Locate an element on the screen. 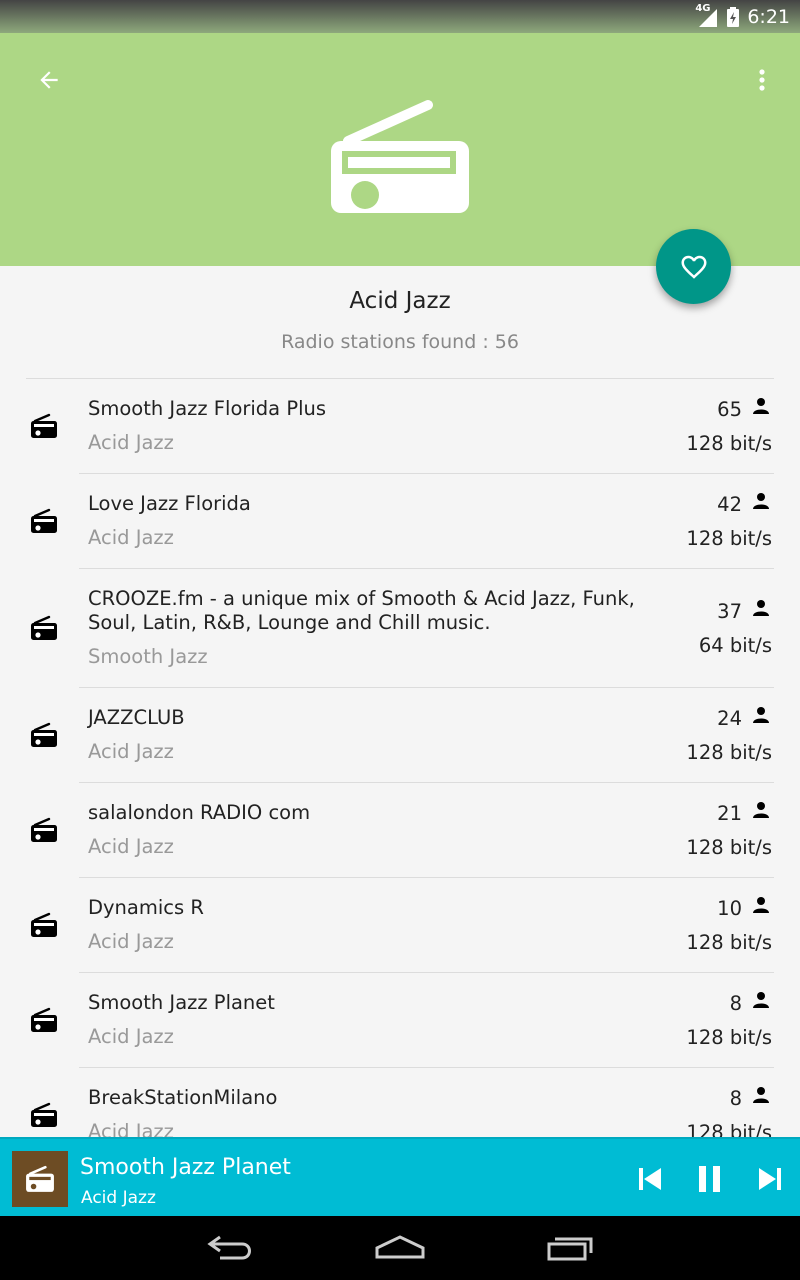 This screenshot has width=800, height=1280. listener-count: 24 is located at coordinates (729, 718).